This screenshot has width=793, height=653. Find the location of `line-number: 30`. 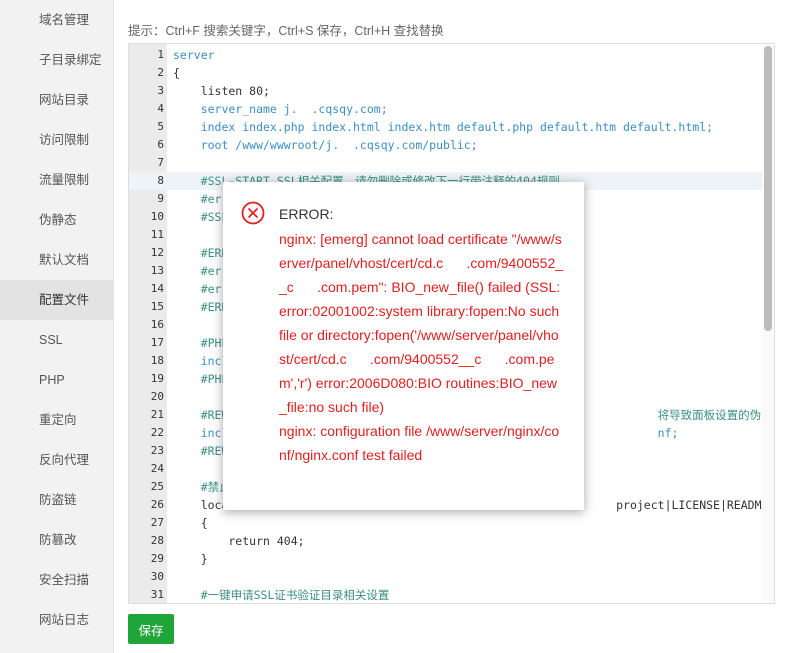

line-number: 30 is located at coordinates (157, 576).